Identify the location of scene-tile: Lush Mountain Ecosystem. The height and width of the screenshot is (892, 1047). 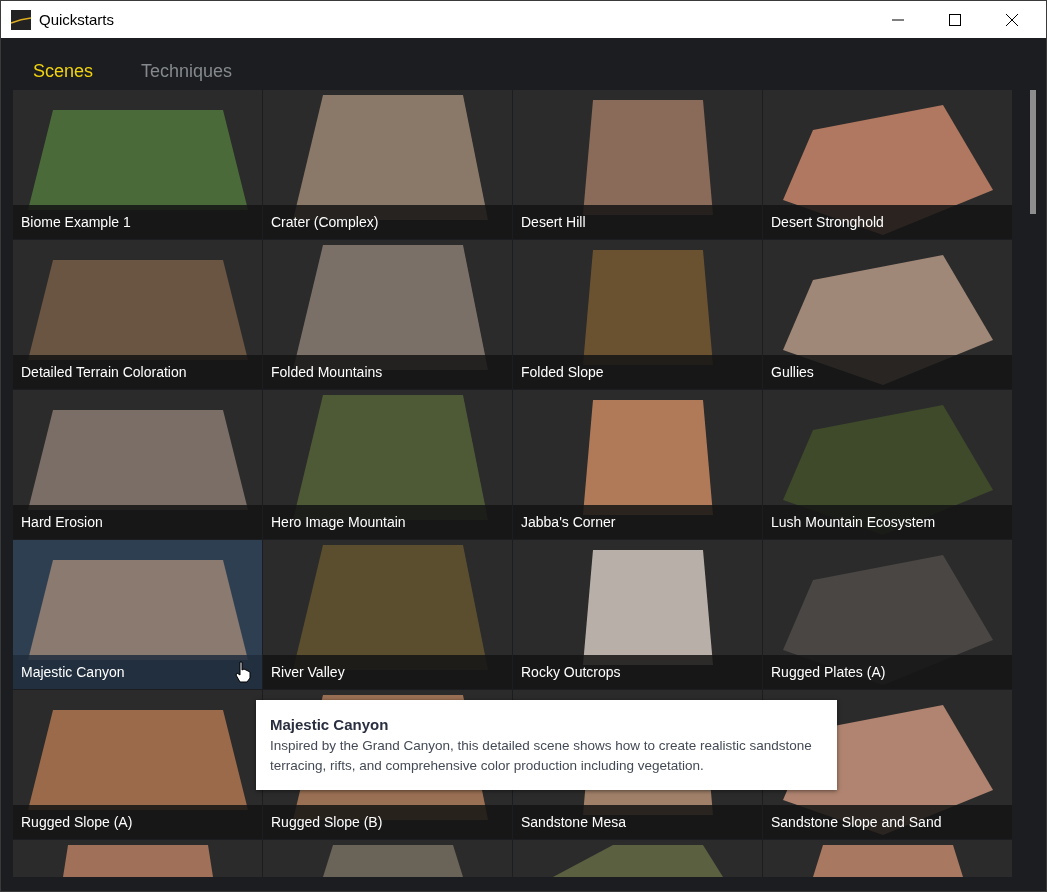
(887, 464).